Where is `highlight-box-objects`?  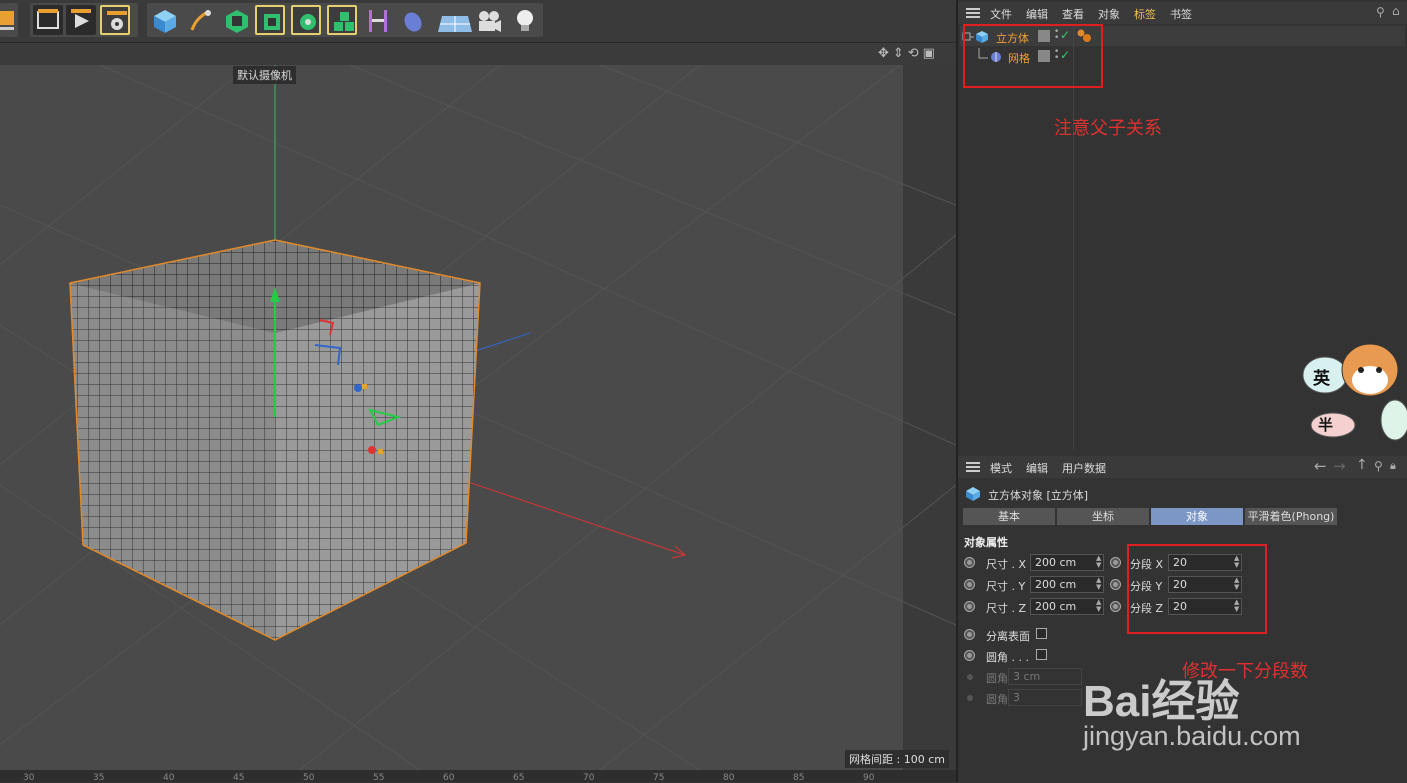 highlight-box-objects is located at coordinates (1033, 56).